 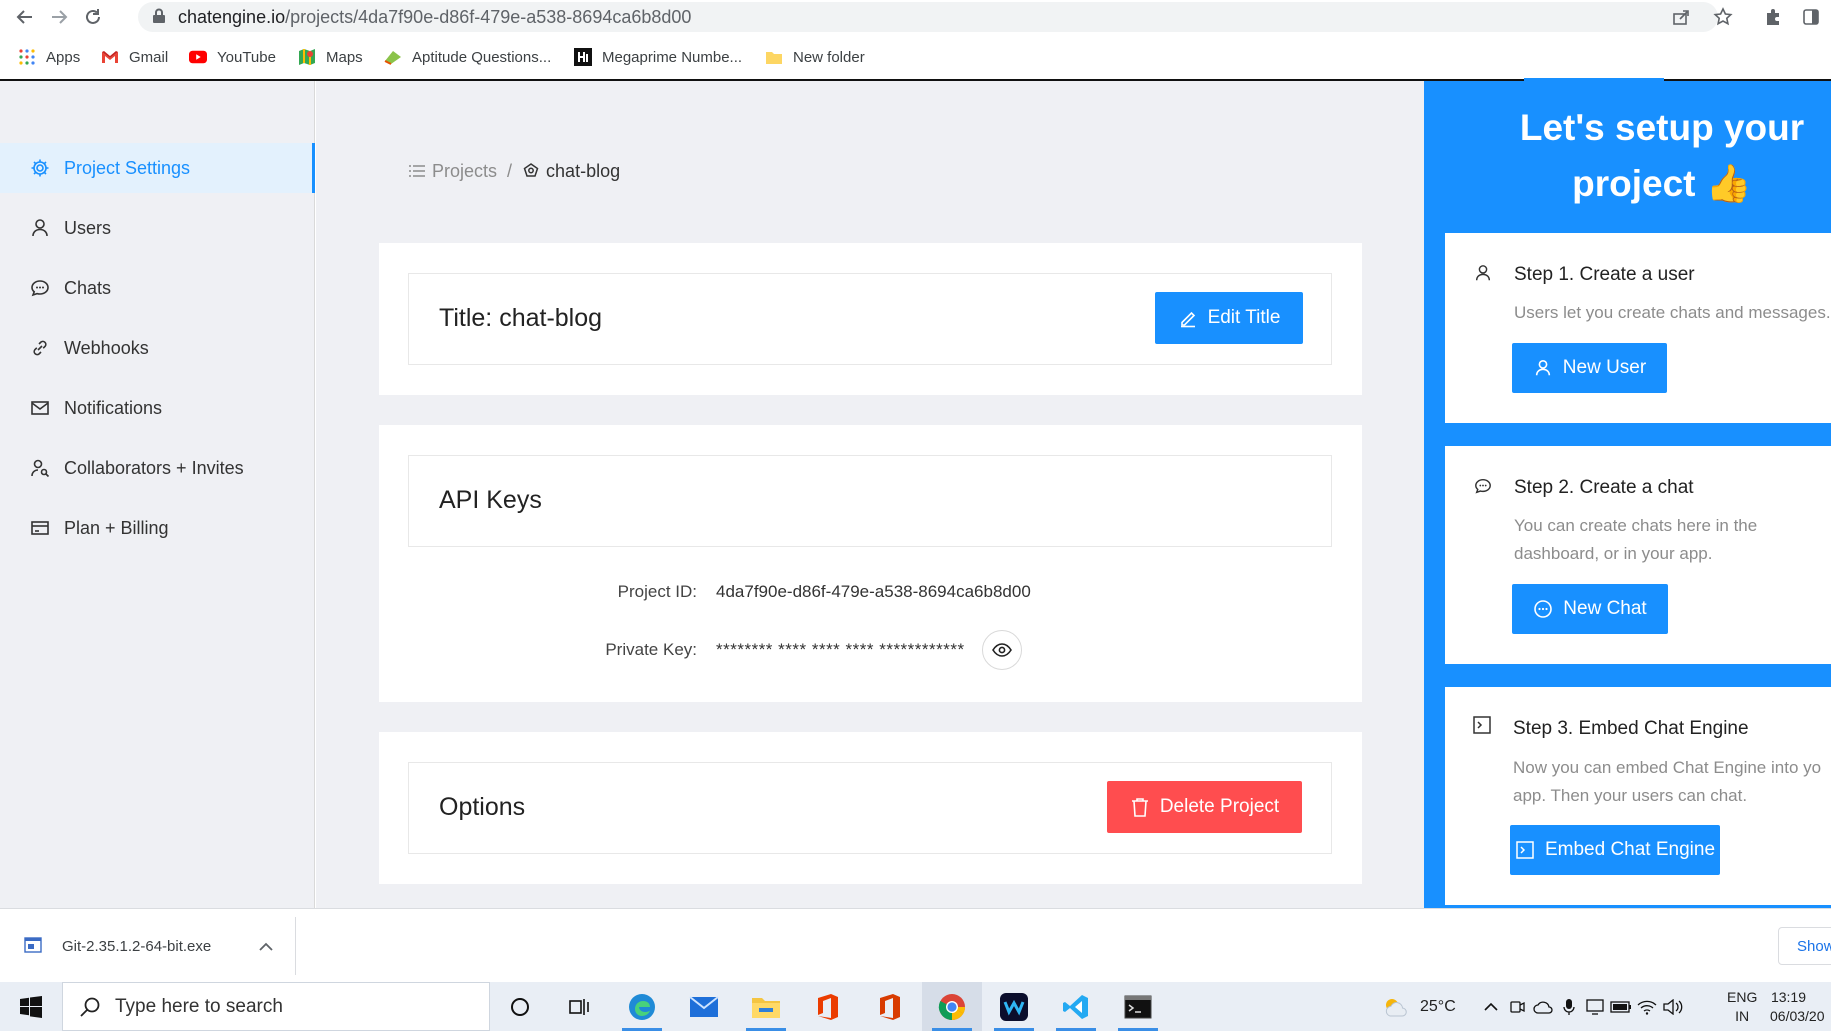 What do you see at coordinates (1723, 17) in the screenshot?
I see `bookmark-star-icon` at bounding box center [1723, 17].